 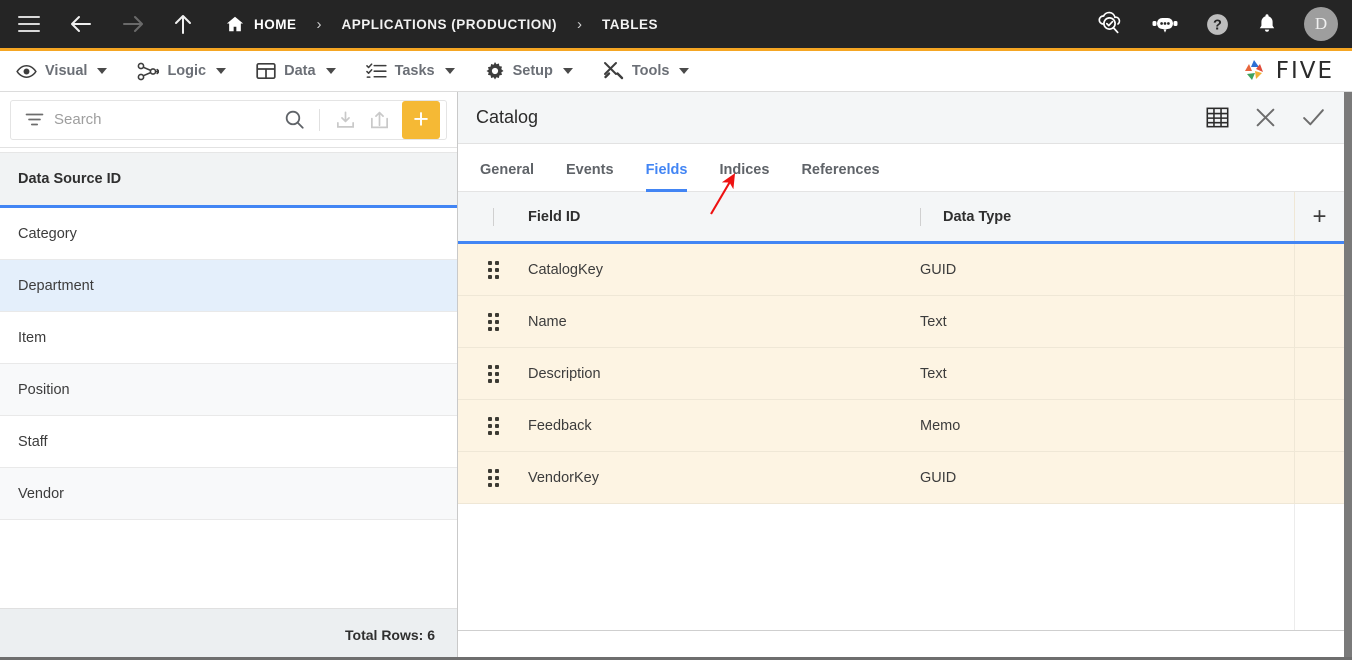 What do you see at coordinates (294, 120) in the screenshot?
I see `search-icon` at bounding box center [294, 120].